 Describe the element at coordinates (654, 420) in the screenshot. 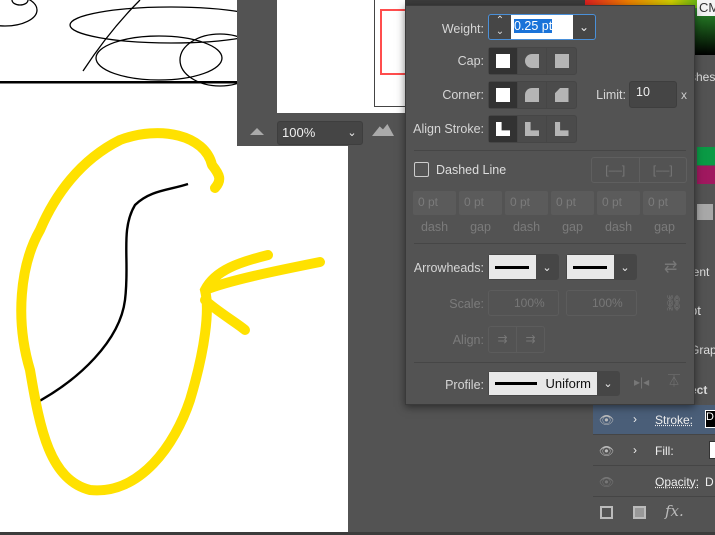

I see `appearance-row-stroke: 👁 › Stroke: D` at that location.